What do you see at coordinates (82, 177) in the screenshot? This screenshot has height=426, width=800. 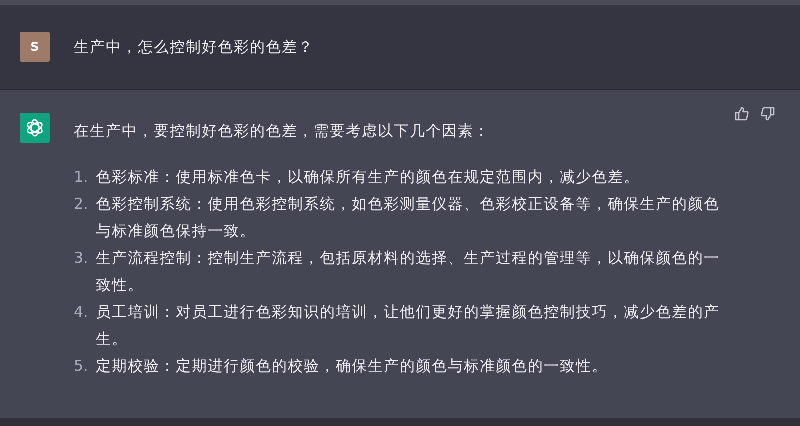 I see `list-number: 1.` at bounding box center [82, 177].